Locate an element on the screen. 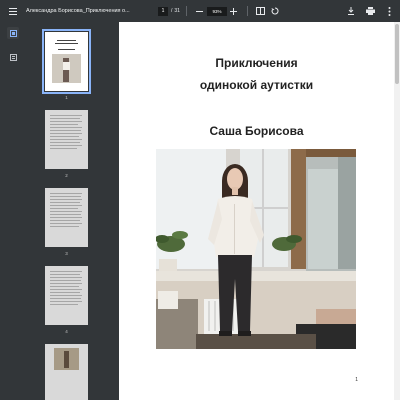 The width and height of the screenshot is (400, 400). rotate-icon is located at coordinates (275, 11).